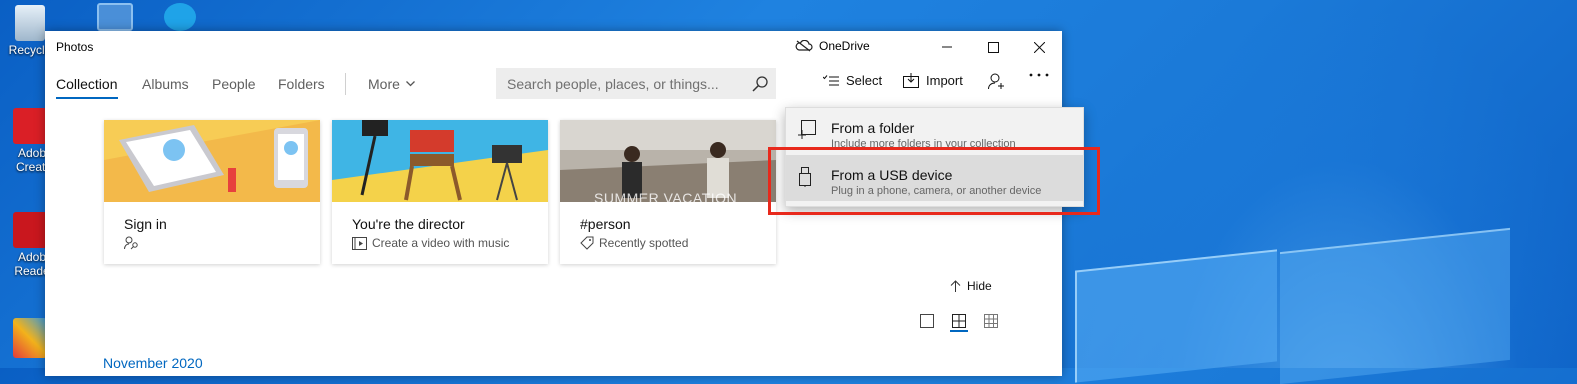 This screenshot has height=384, width=1577. Describe the element at coordinates (153, 363) in the screenshot. I see `month-heading: November 2020` at that location.